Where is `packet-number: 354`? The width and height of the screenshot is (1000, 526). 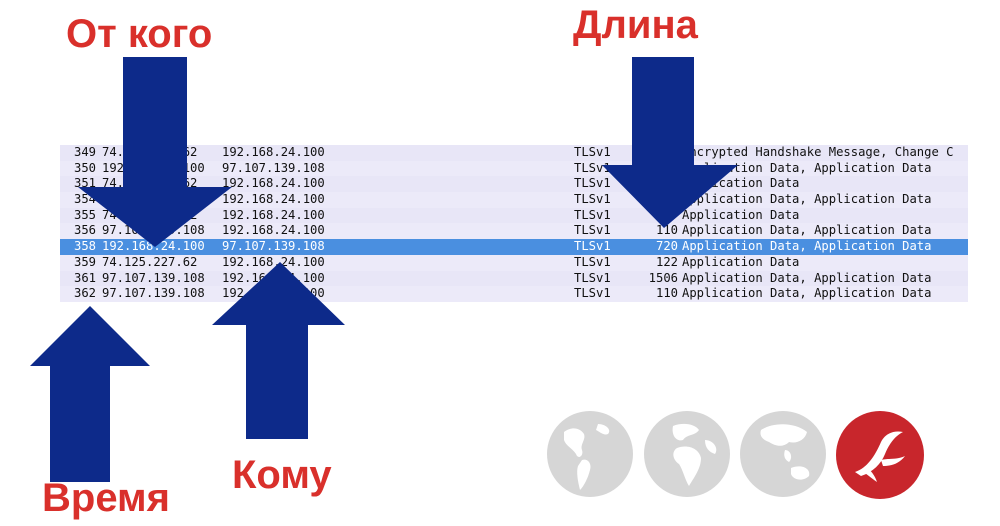 packet-number: 354 is located at coordinates (84, 199).